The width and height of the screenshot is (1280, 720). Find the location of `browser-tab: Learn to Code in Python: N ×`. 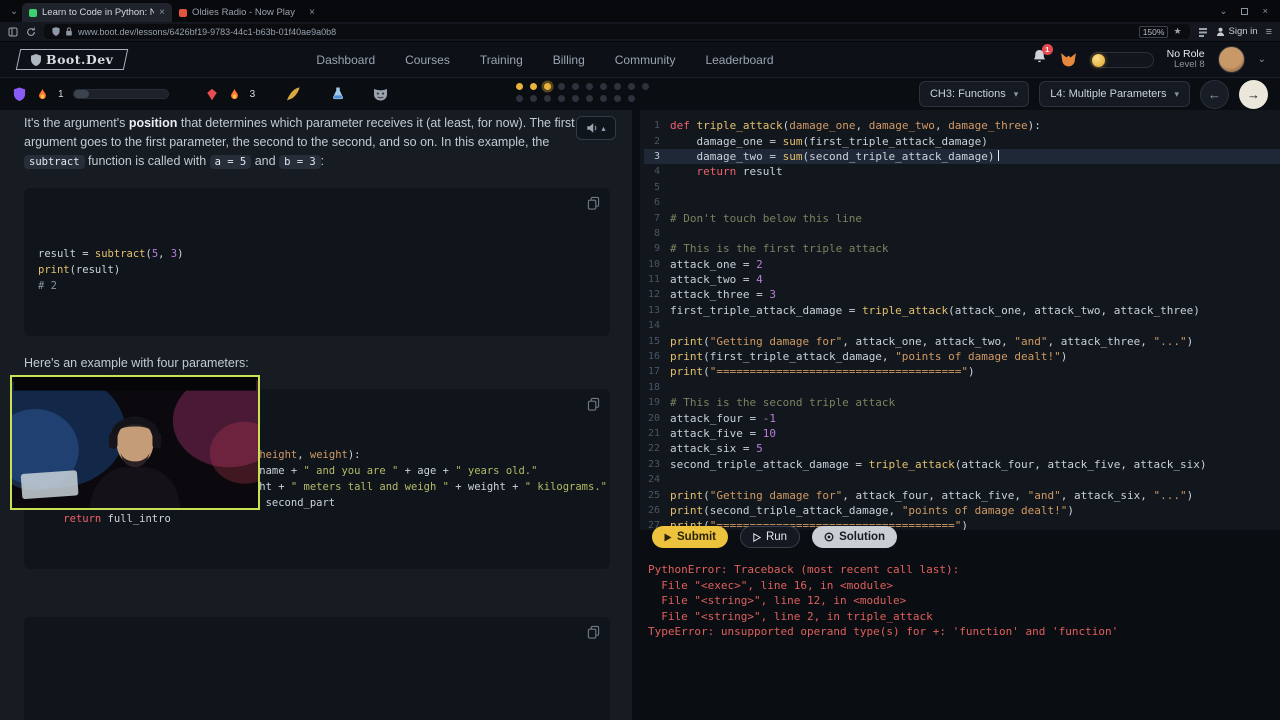

browser-tab: Learn to Code in Python: N × is located at coordinates (97, 12).